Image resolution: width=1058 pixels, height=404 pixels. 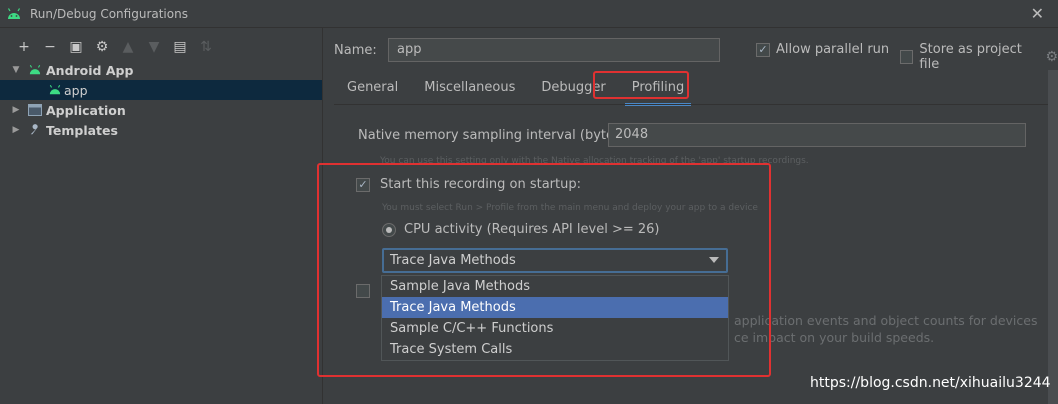 I want to click on move-down-icon: ▼, so click(x=154, y=47).